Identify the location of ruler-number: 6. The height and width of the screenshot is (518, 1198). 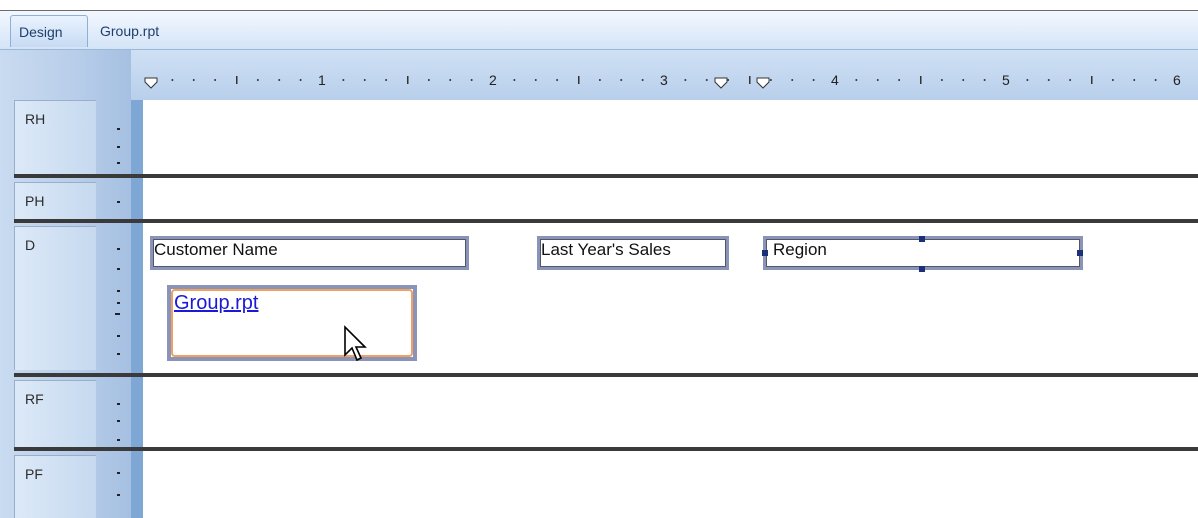
(1177, 80).